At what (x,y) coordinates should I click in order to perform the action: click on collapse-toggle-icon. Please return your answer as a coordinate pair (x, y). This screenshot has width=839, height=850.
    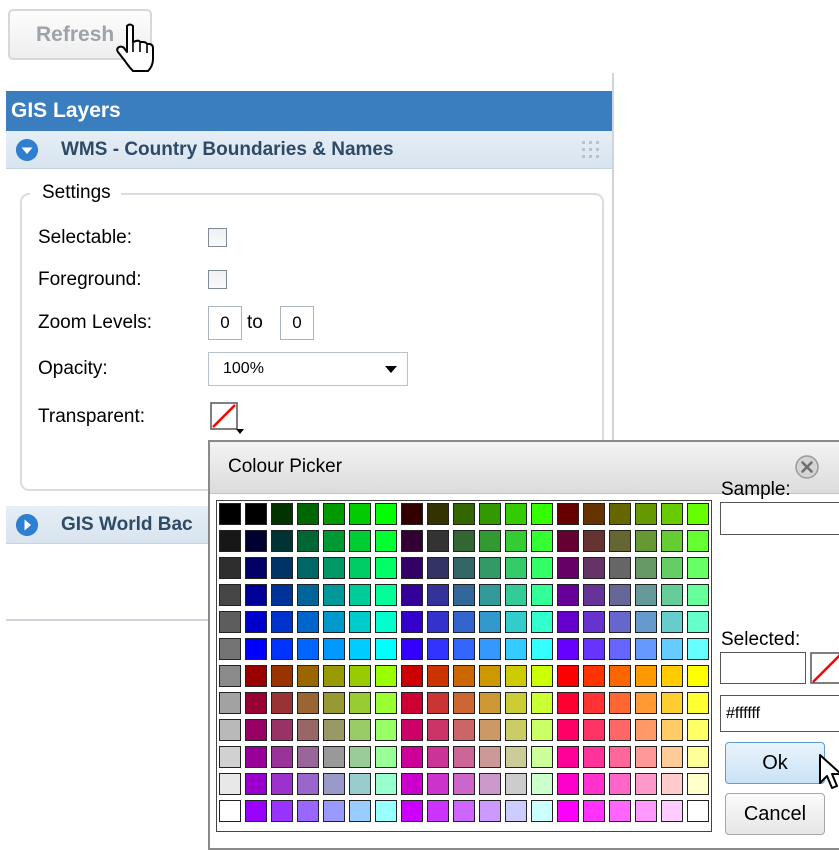
    Looking at the image, I should click on (27, 150).